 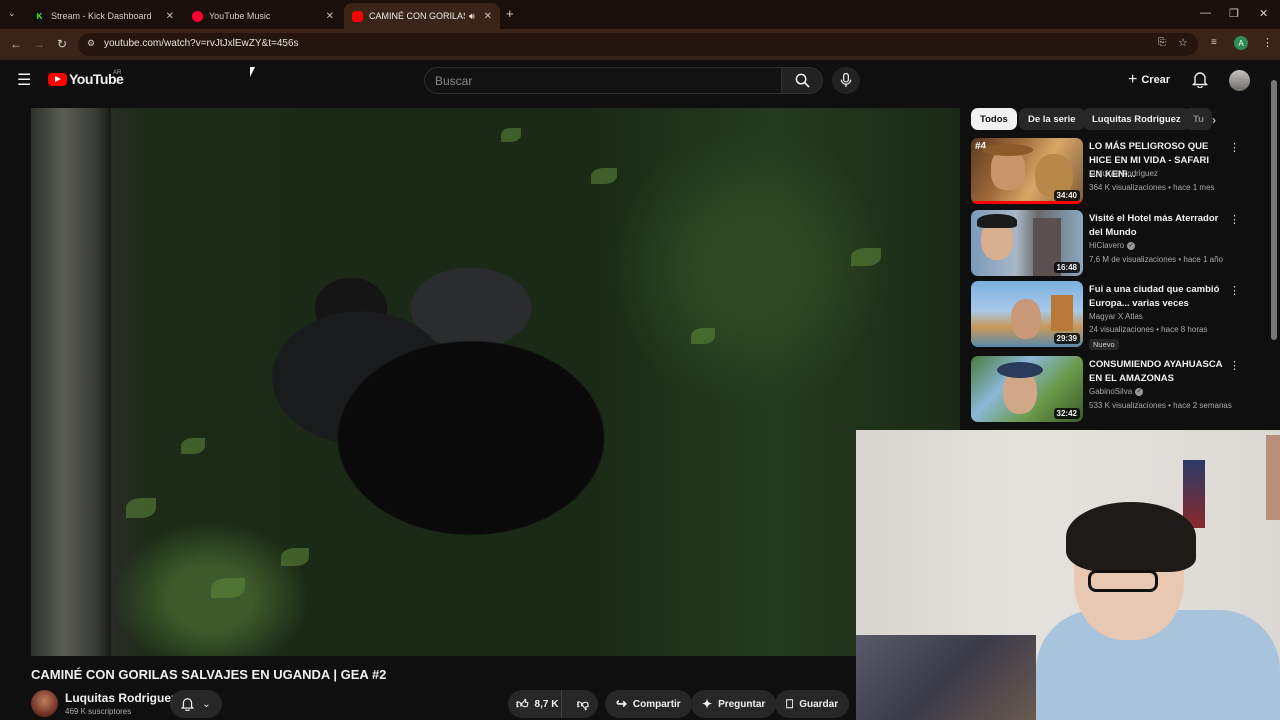 What do you see at coordinates (994, 119) in the screenshot?
I see `chip-all: Todos` at bounding box center [994, 119].